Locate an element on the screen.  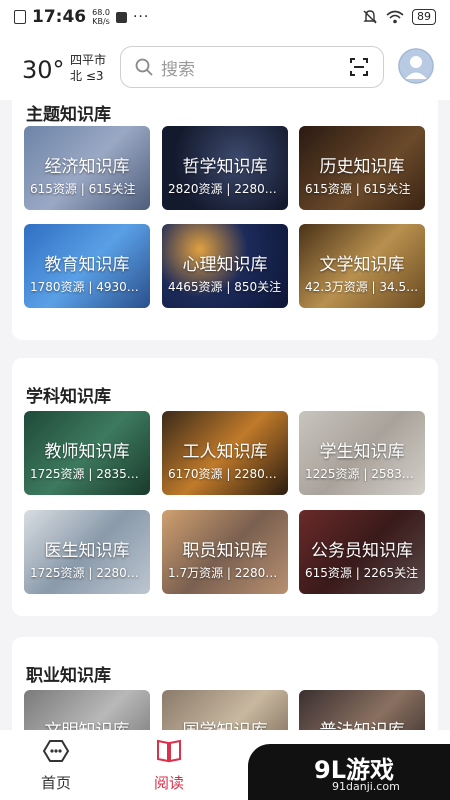
status-bar: 17:46 68.0 KB/s ··· 89 is located at coordinates (225, 17).